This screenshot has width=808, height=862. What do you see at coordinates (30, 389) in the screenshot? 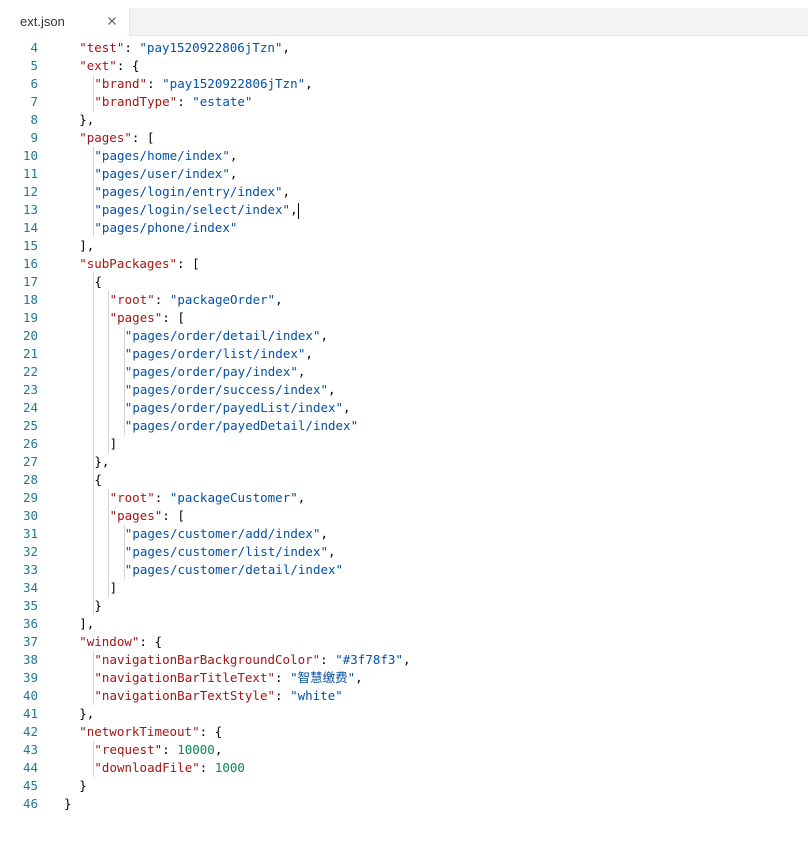
I see `line-number: 23` at bounding box center [30, 389].